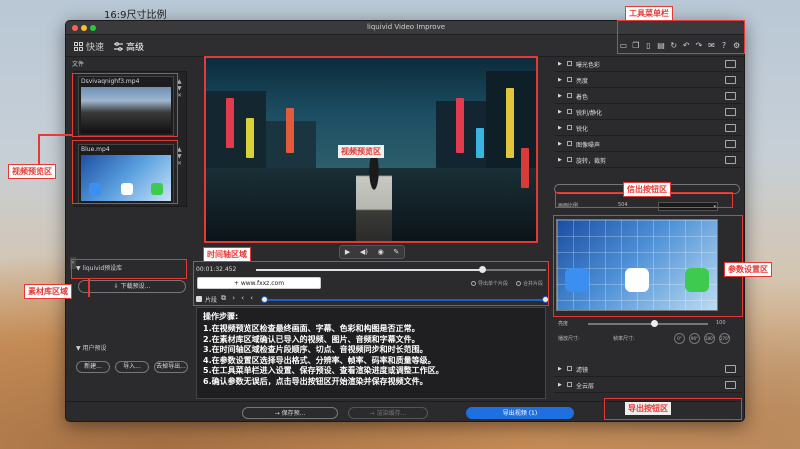 The height and width of the screenshot is (449, 800). I want to click on toolbar-highlight, so click(681, 37).